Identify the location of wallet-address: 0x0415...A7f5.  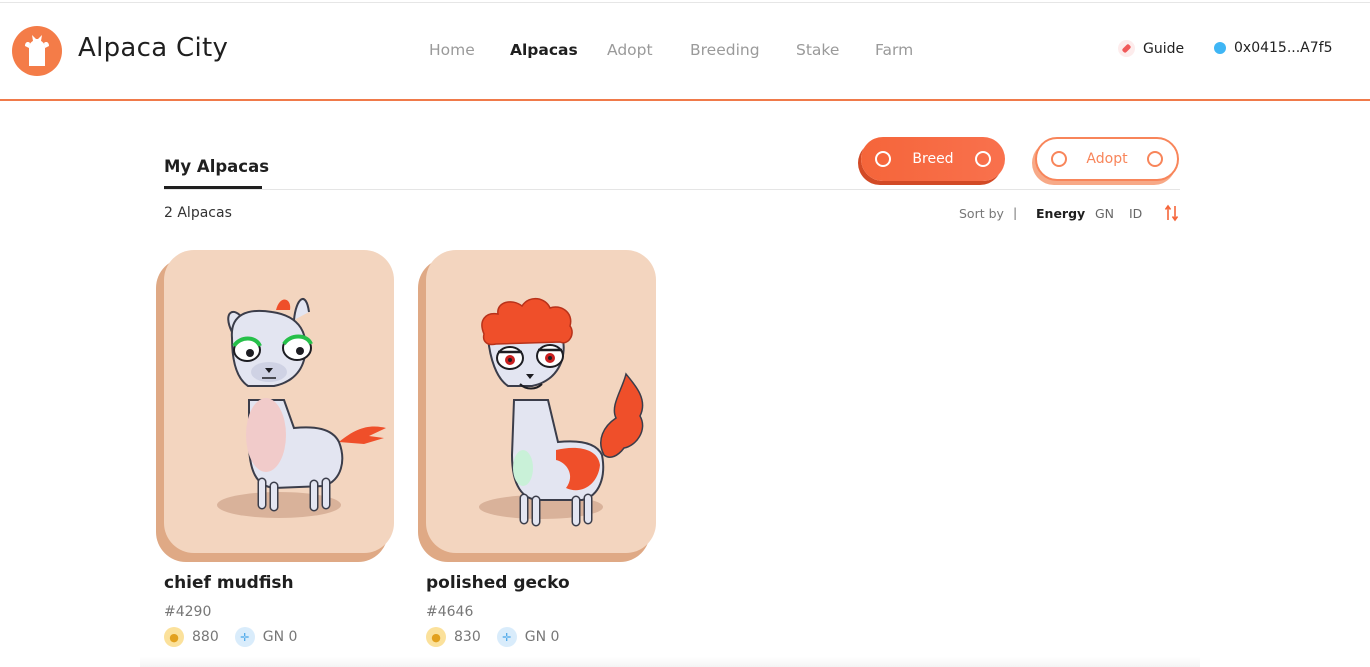
(1283, 48).